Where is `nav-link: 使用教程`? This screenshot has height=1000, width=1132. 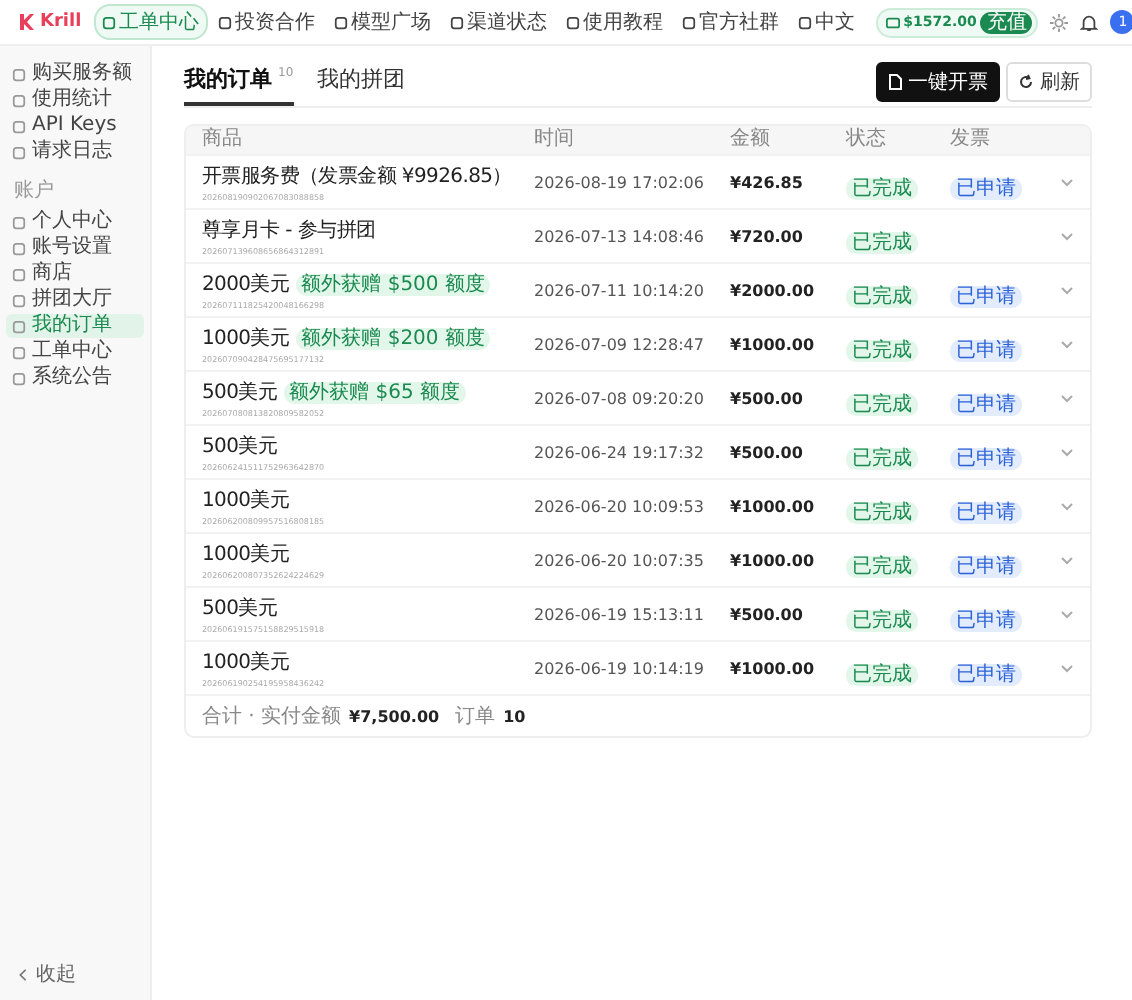 nav-link: 使用教程 is located at coordinates (614, 22).